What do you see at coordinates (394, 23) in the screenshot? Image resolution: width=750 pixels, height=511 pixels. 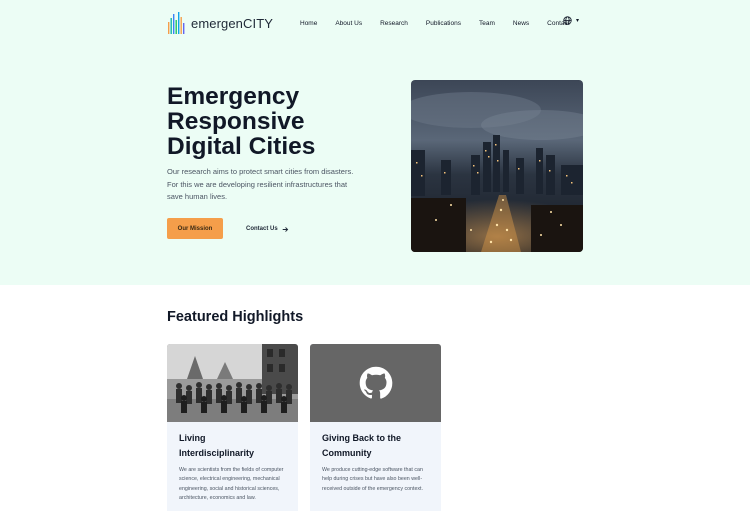 I see `nav-research: Research` at bounding box center [394, 23].